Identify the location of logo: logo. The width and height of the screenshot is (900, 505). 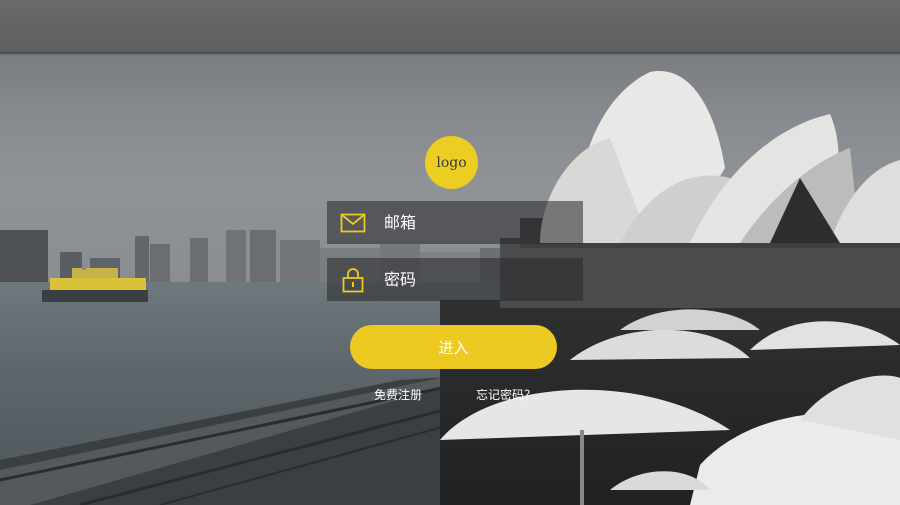
(451, 162).